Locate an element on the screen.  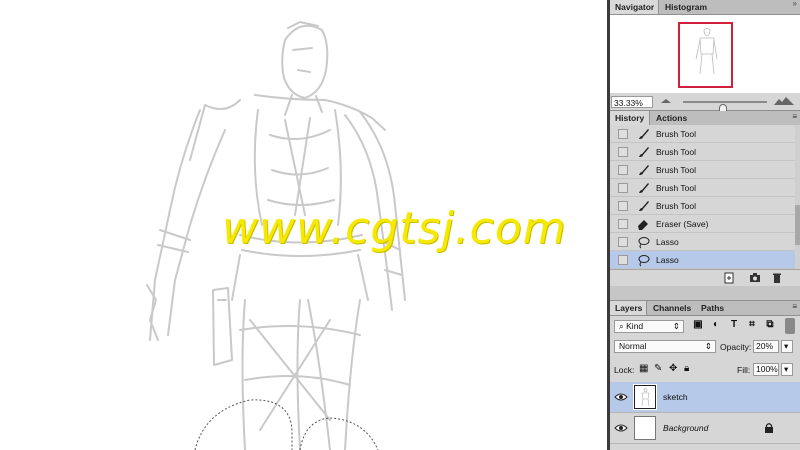
layer-row: Background is located at coordinates (705, 428).